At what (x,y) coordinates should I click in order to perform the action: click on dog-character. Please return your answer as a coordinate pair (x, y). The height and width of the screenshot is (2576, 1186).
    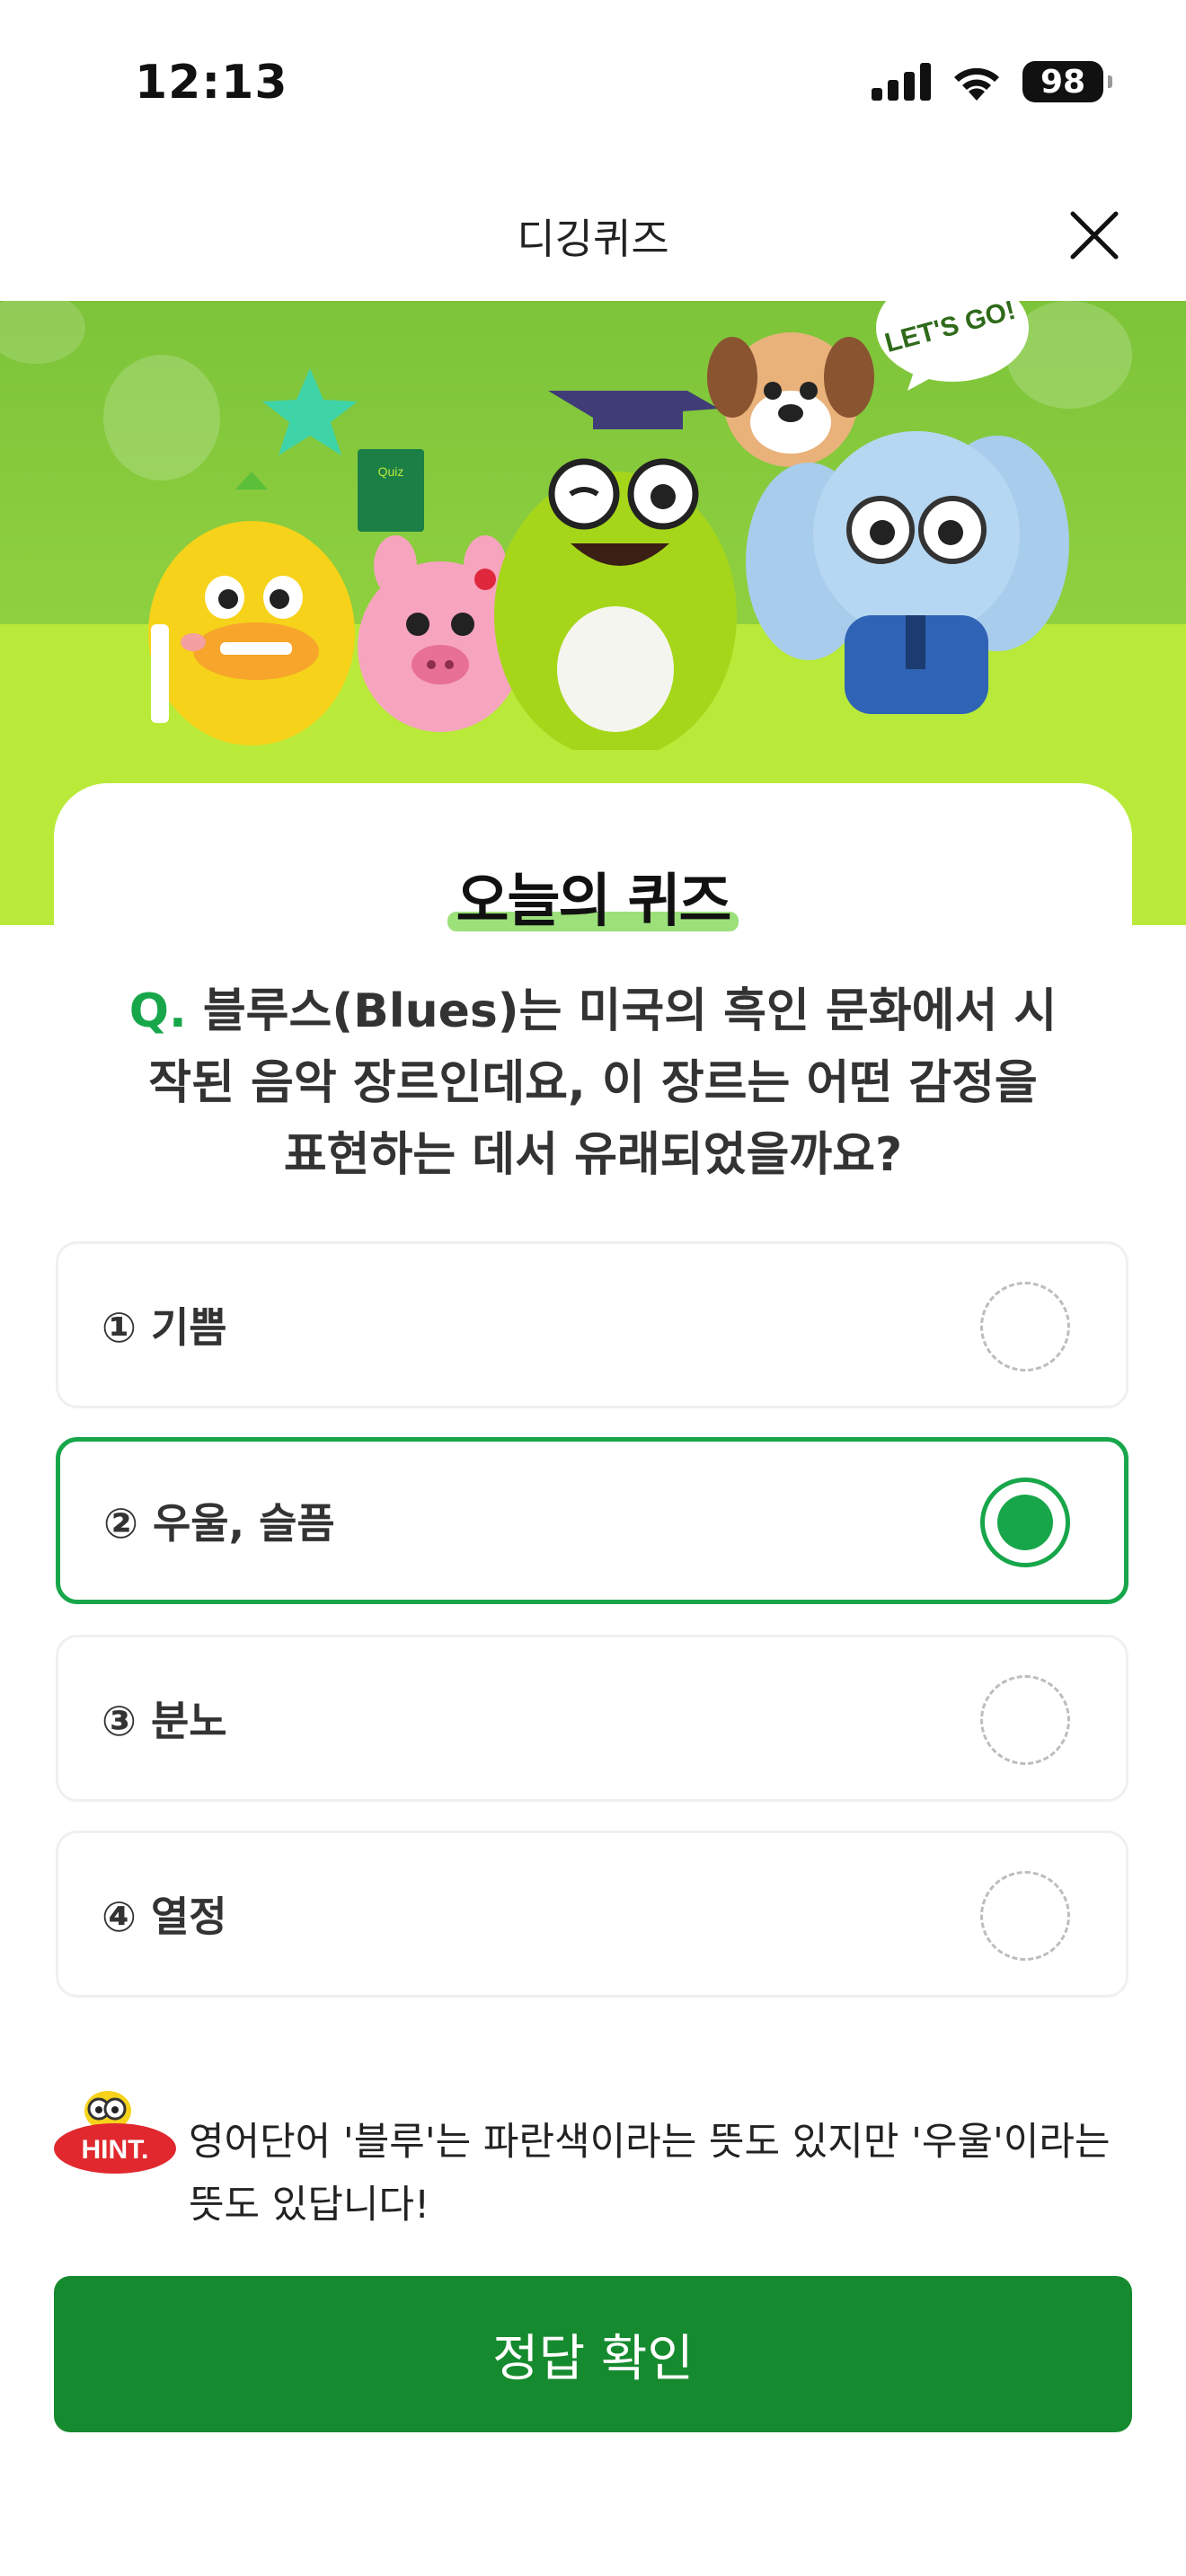
    Looking at the image, I should click on (790, 399).